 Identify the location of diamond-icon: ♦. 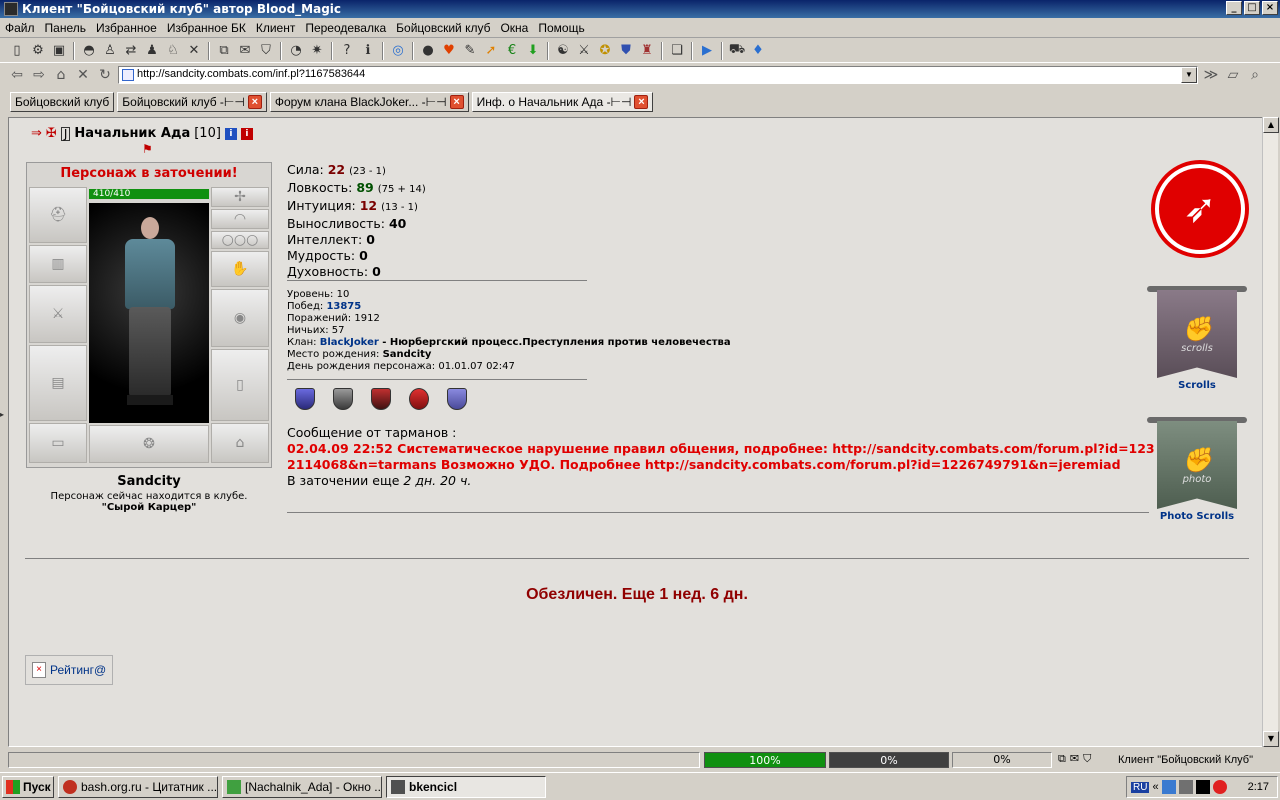
(758, 51).